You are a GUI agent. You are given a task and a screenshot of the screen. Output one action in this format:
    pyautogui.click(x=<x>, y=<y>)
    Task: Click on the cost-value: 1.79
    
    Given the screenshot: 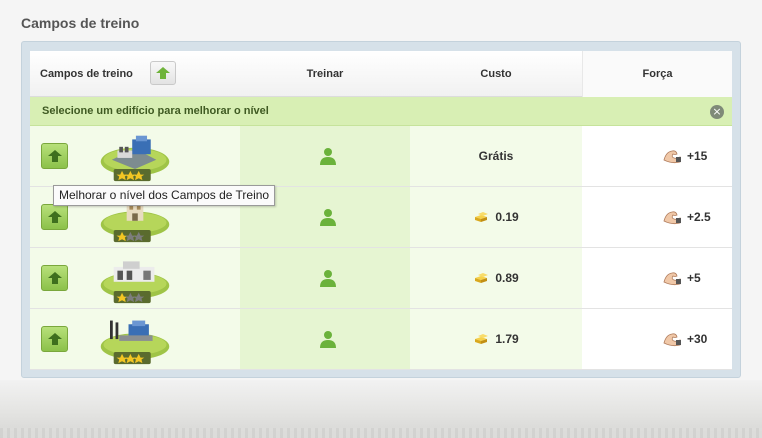 What is the action you would take?
    pyautogui.click(x=507, y=339)
    